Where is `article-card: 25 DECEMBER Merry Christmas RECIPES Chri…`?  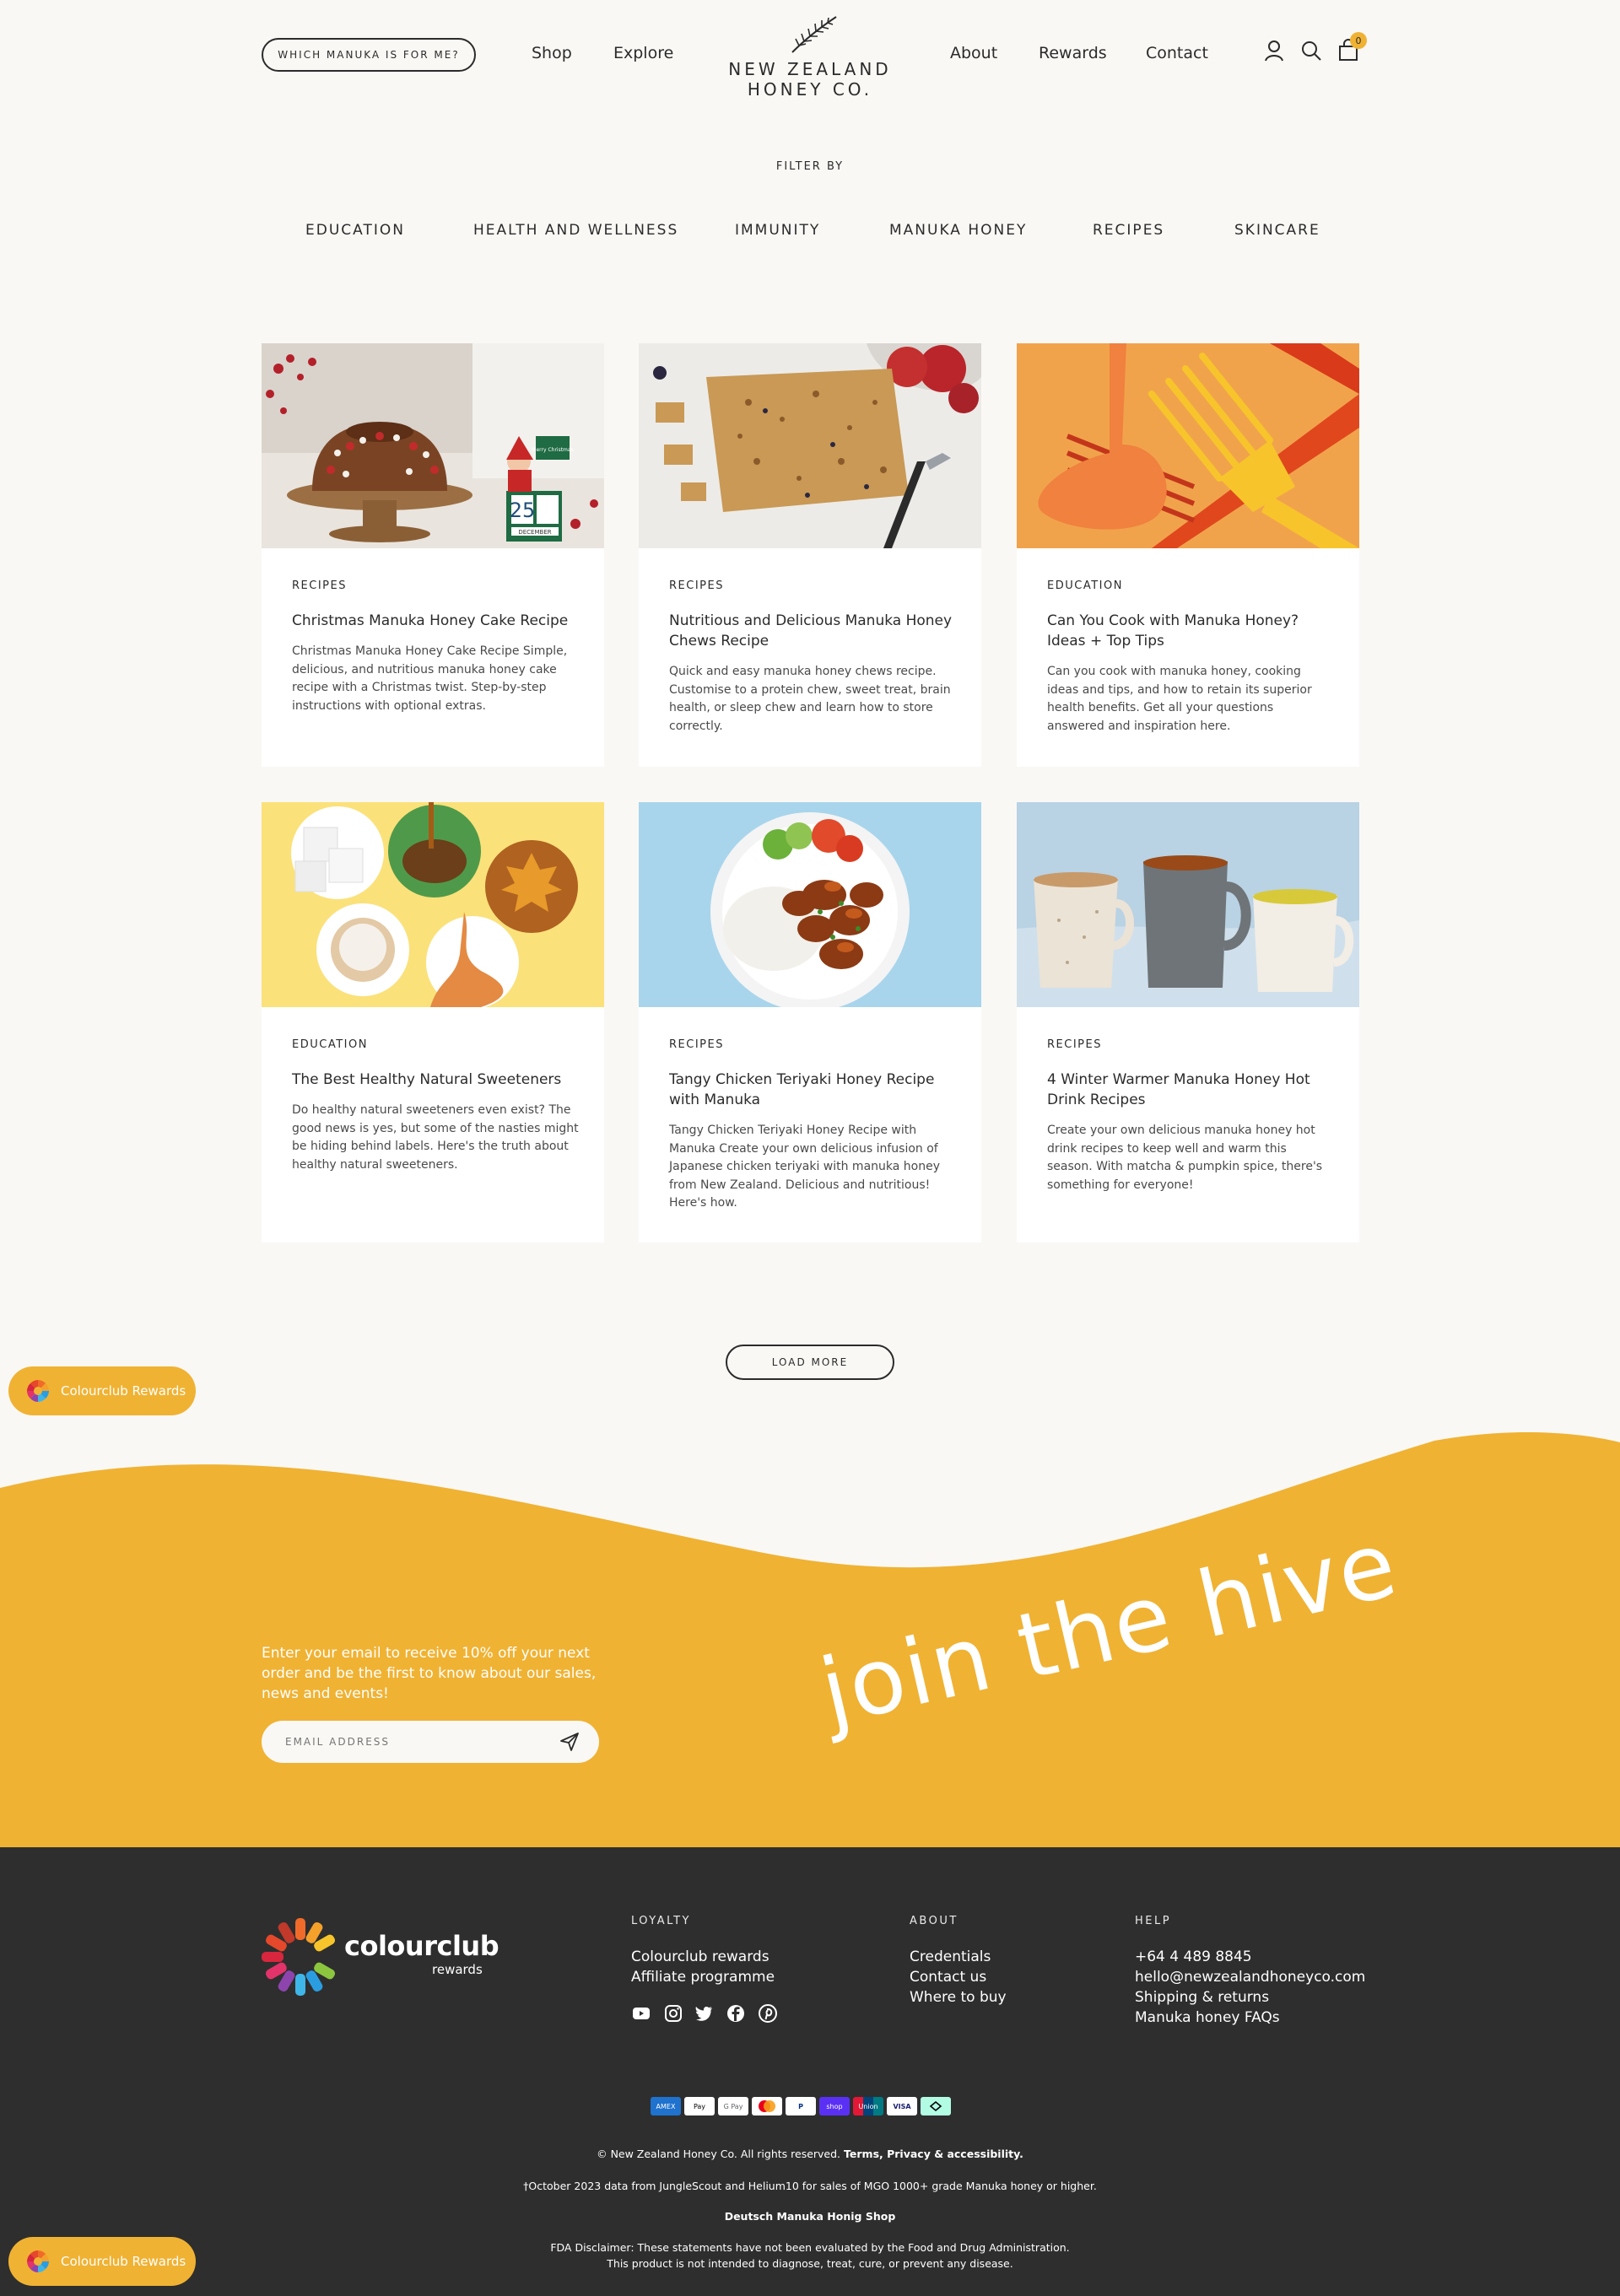
article-card: 25 DECEMBER Merry Christmas RECIPES Chri… is located at coordinates (433, 555).